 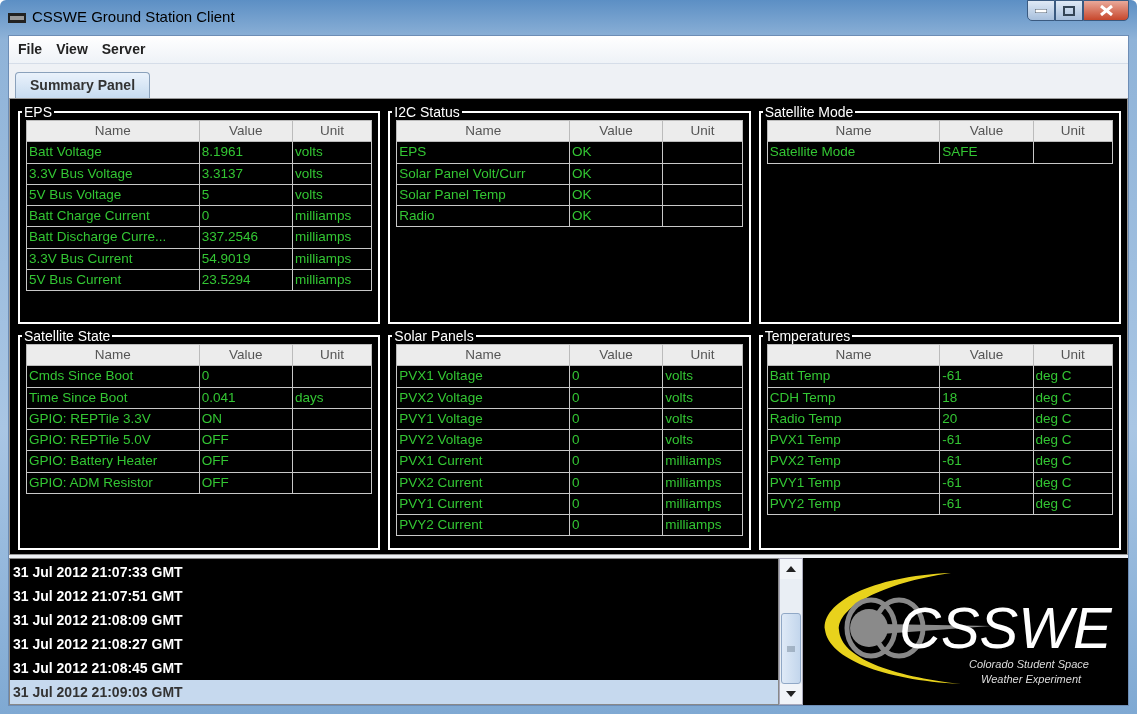 I want to click on panel-title: Solar Panels, so click(x=434, y=337).